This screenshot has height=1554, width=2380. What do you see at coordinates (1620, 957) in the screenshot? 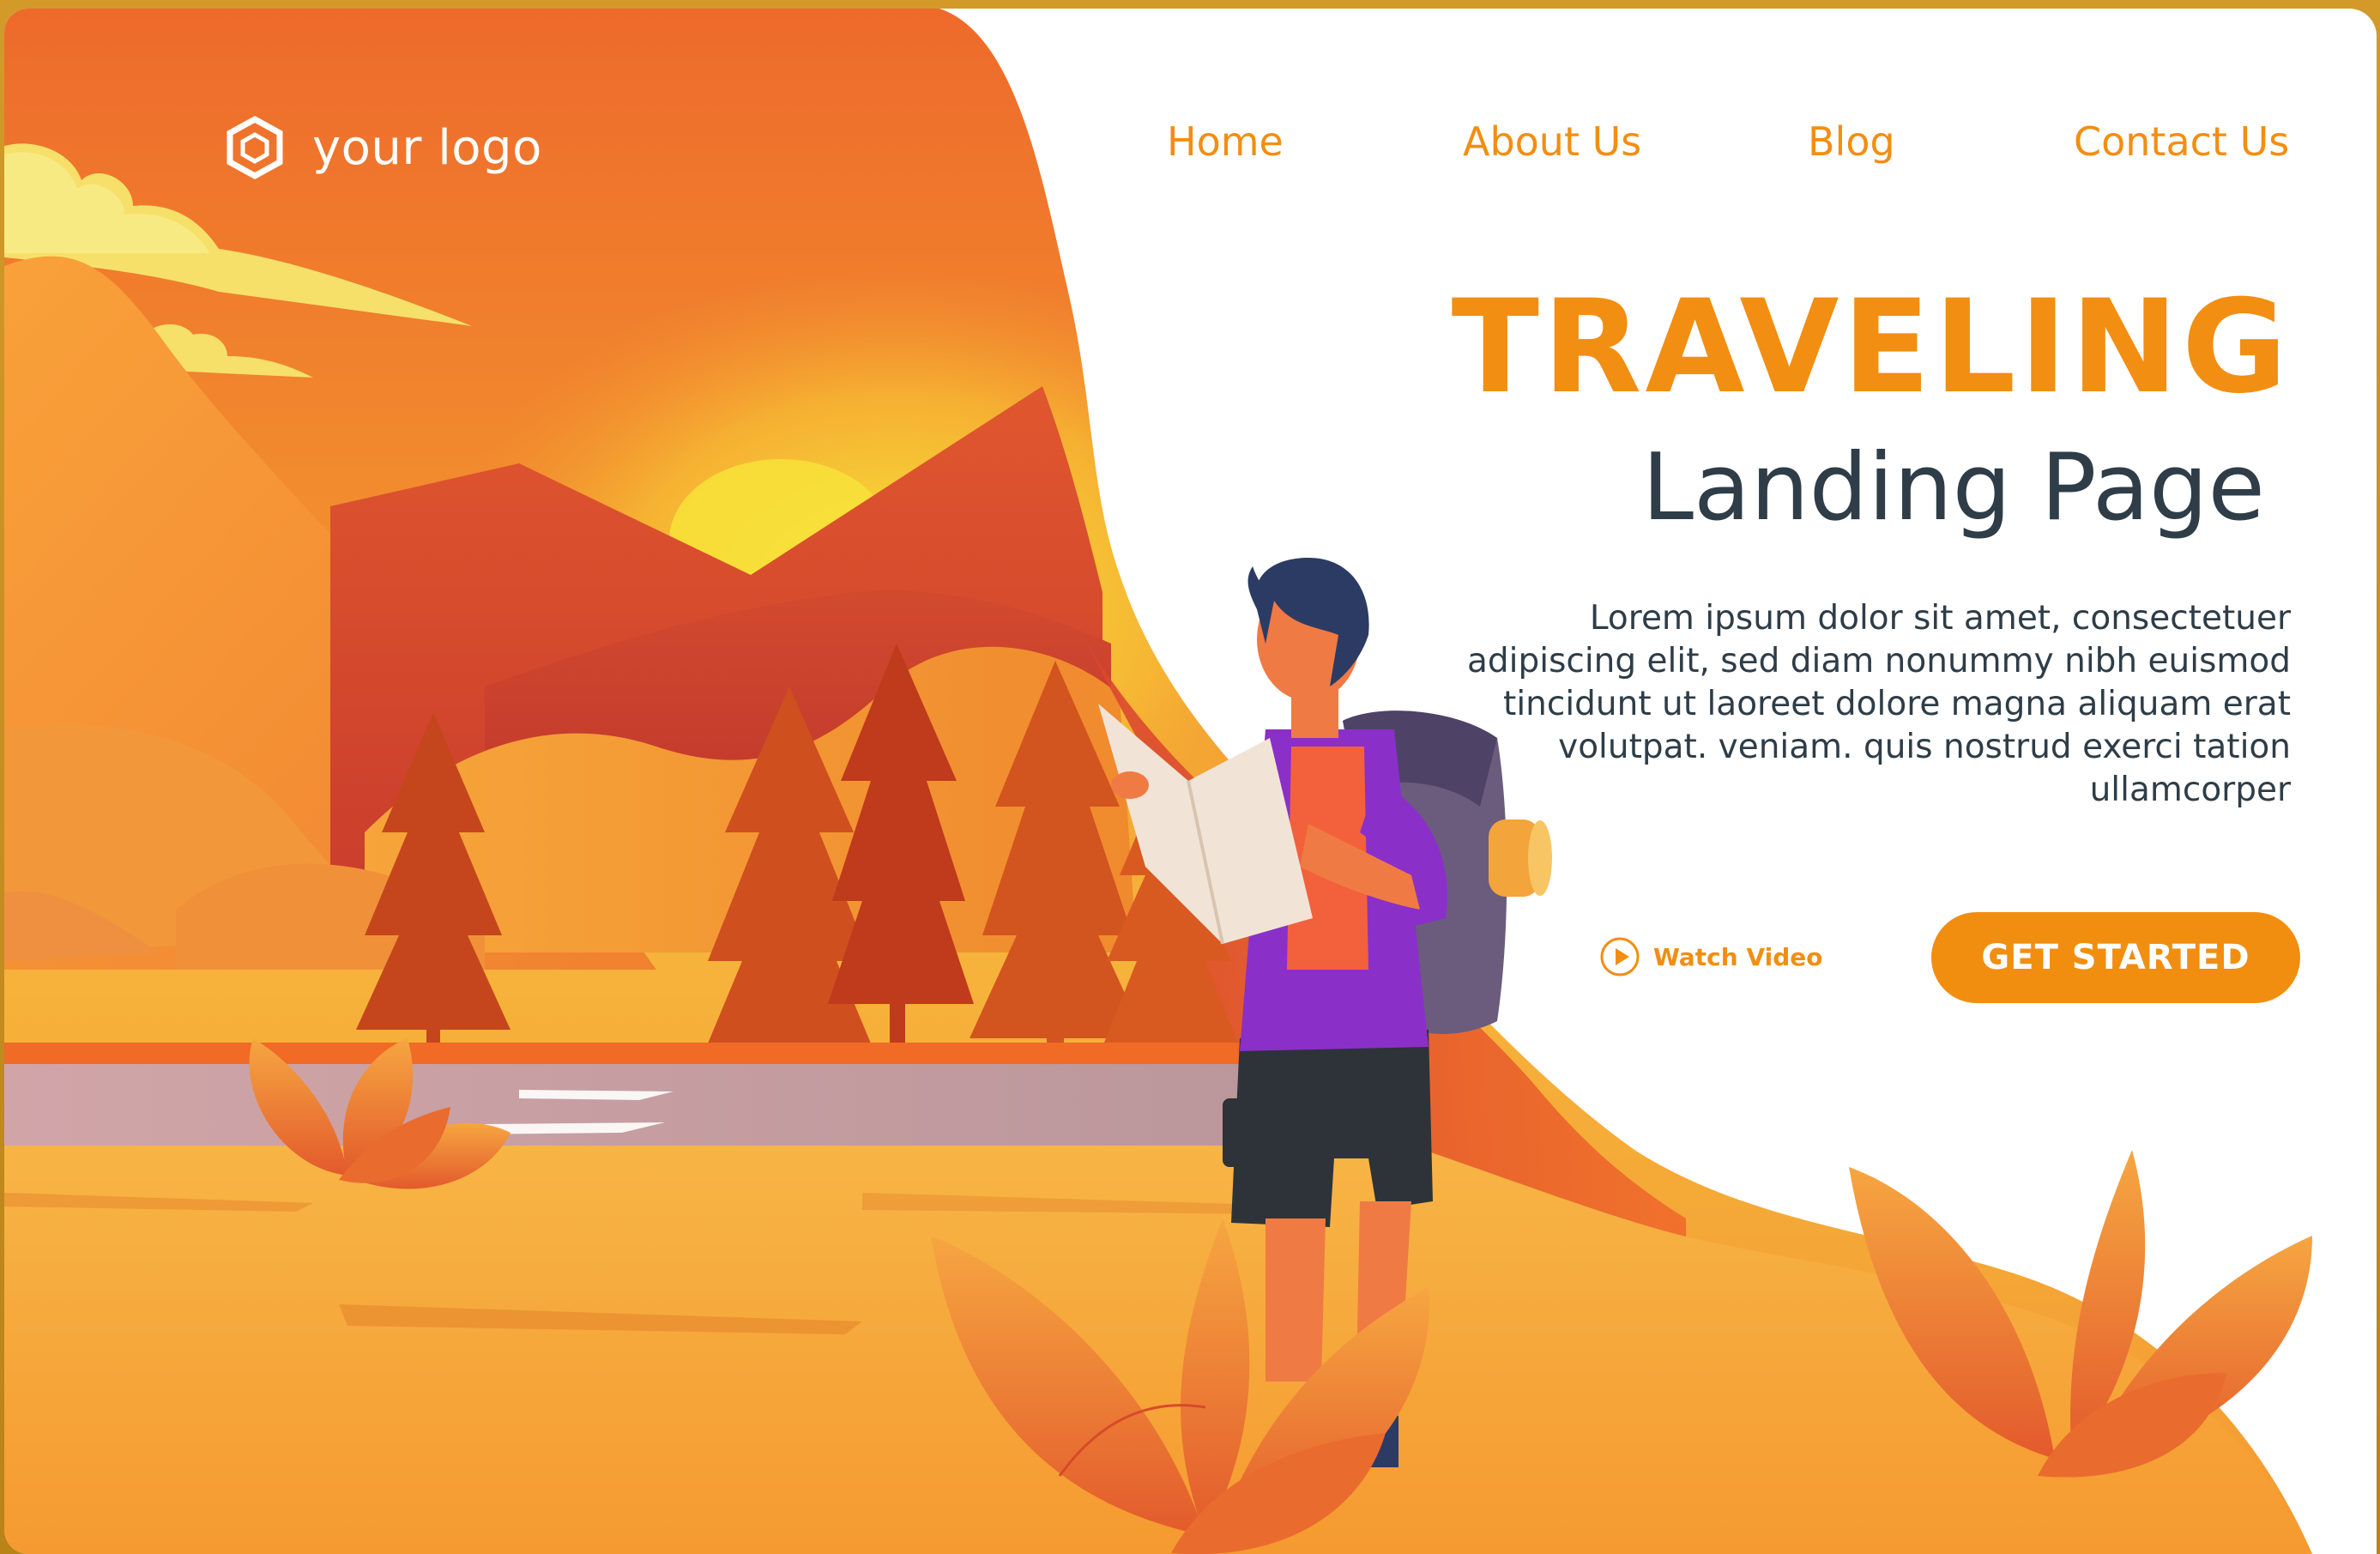
I see `play-circle-icon` at bounding box center [1620, 957].